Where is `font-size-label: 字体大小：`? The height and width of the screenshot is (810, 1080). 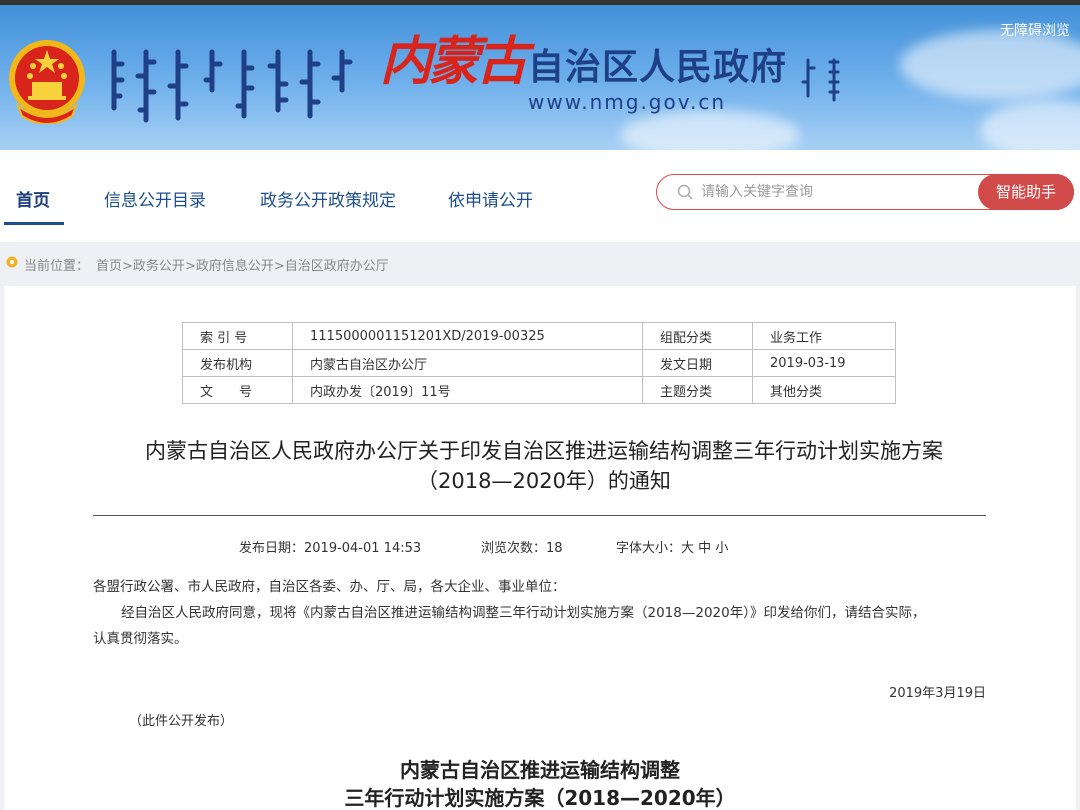
font-size-label: 字体大小： is located at coordinates (649, 548).